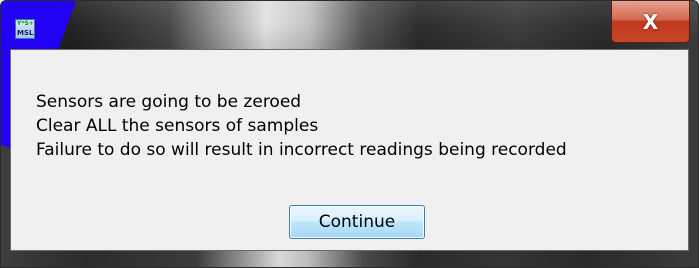  I want to click on app-icon: Y*S+ MSL, so click(25, 29).